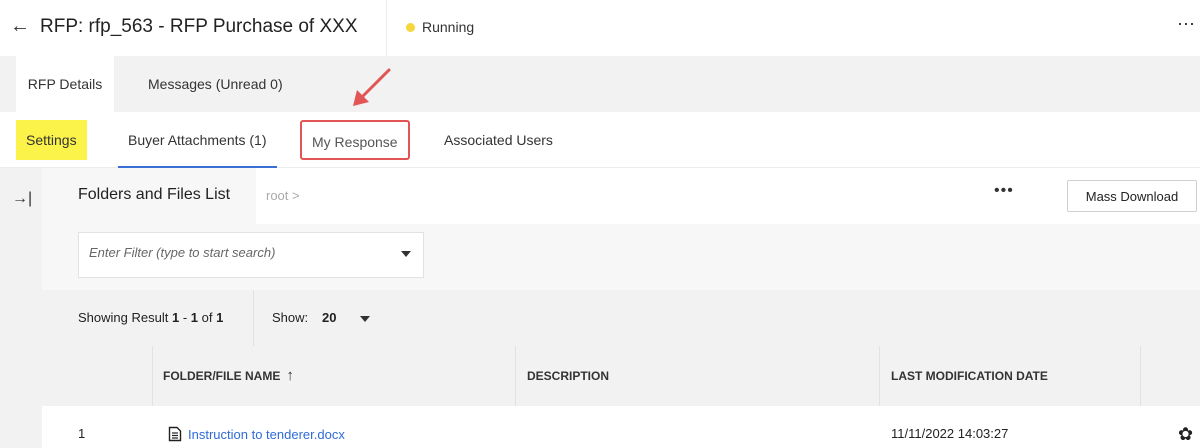 This screenshot has width=1200, height=448. Describe the element at coordinates (154, 194) in the screenshot. I see `folder-list-title: Folders and Files List` at that location.